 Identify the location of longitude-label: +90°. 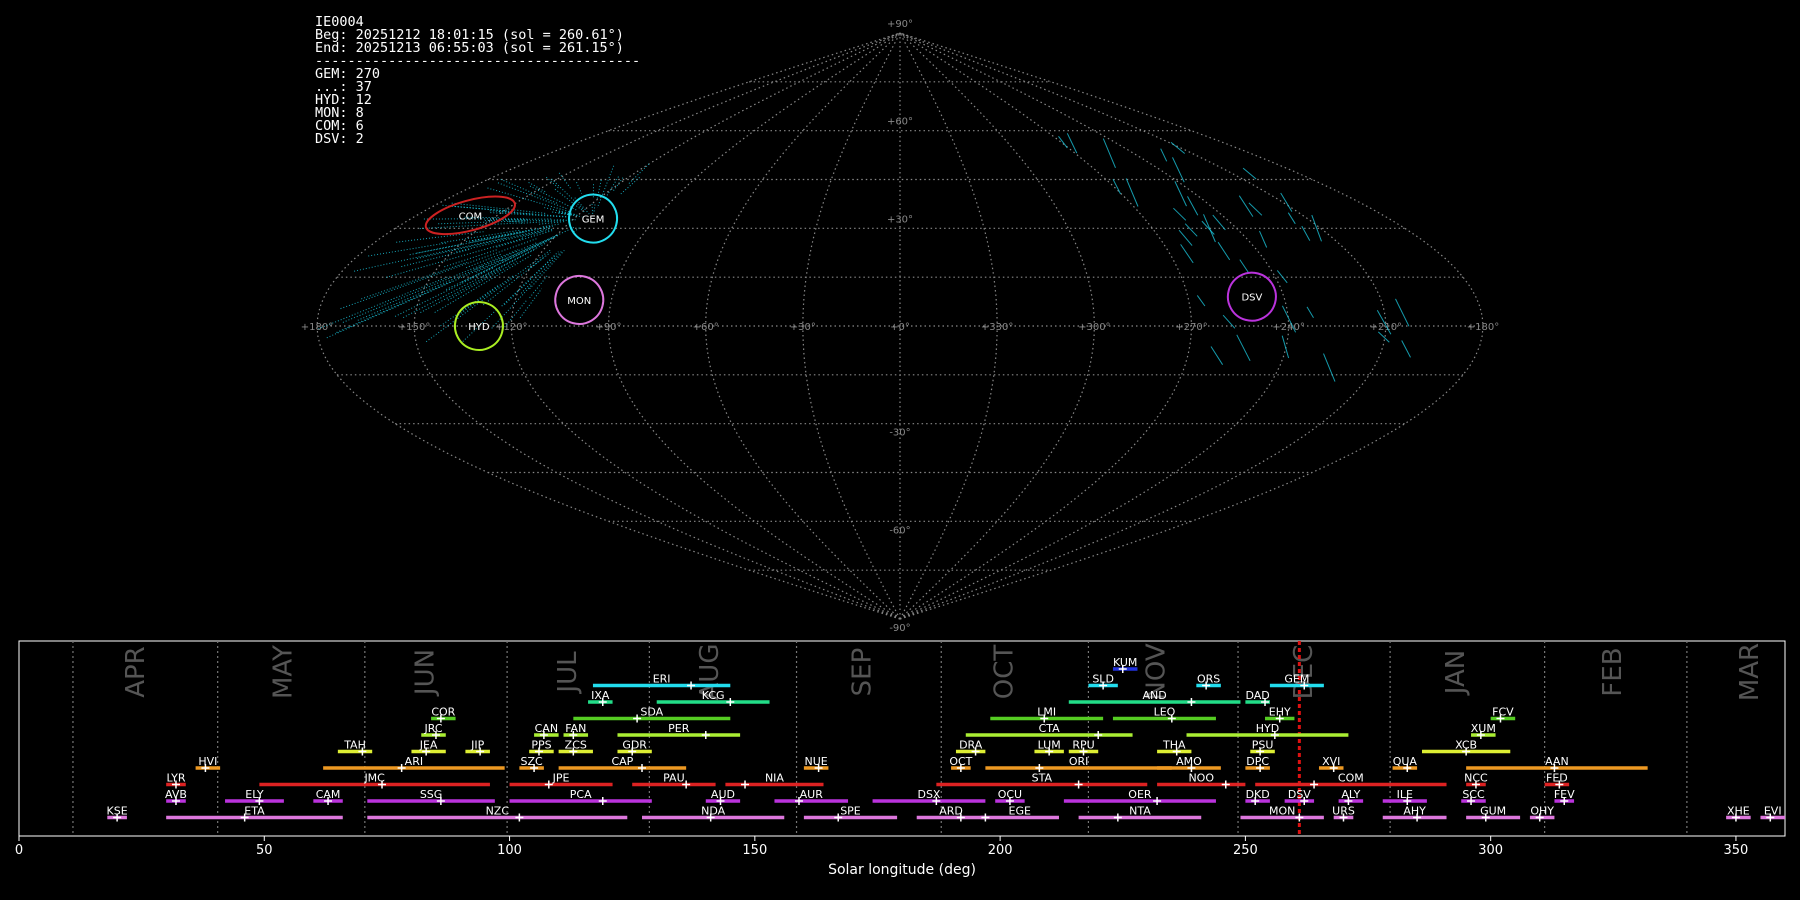
(608, 327).